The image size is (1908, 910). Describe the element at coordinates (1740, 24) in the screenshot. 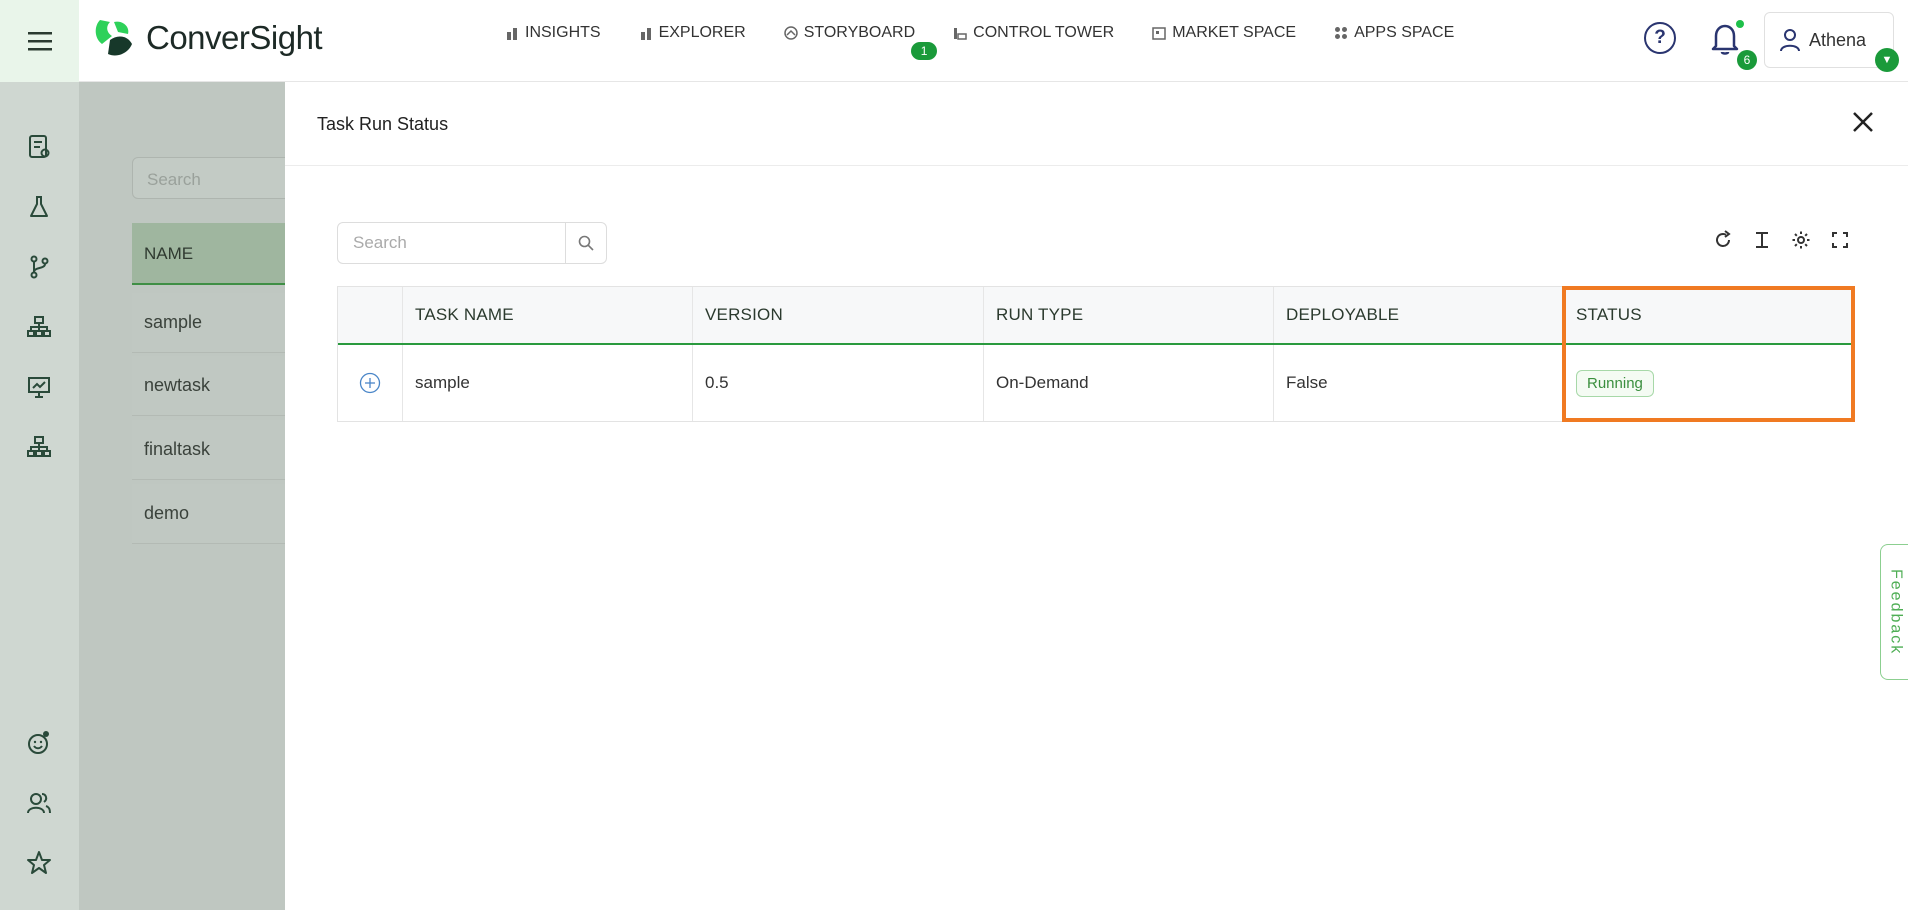

I see `notification-dot` at that location.